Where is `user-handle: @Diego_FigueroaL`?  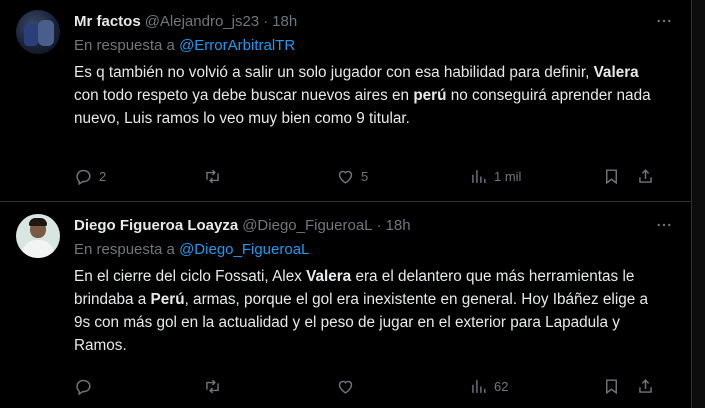
user-handle: @Diego_FigueroaL is located at coordinates (307, 225).